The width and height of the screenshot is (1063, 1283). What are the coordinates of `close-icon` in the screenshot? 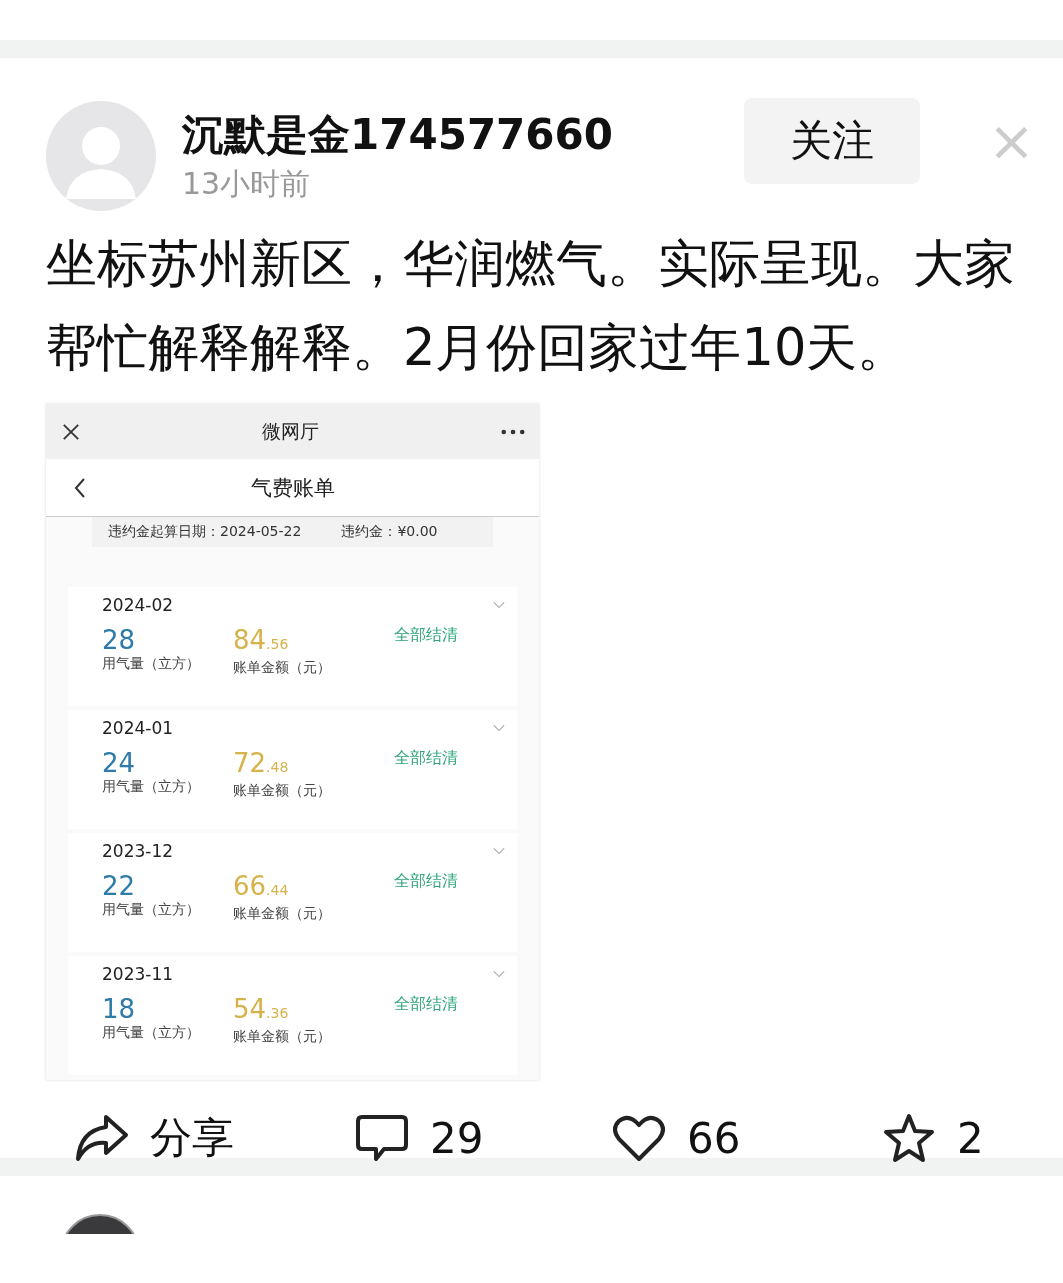 It's located at (71, 431).